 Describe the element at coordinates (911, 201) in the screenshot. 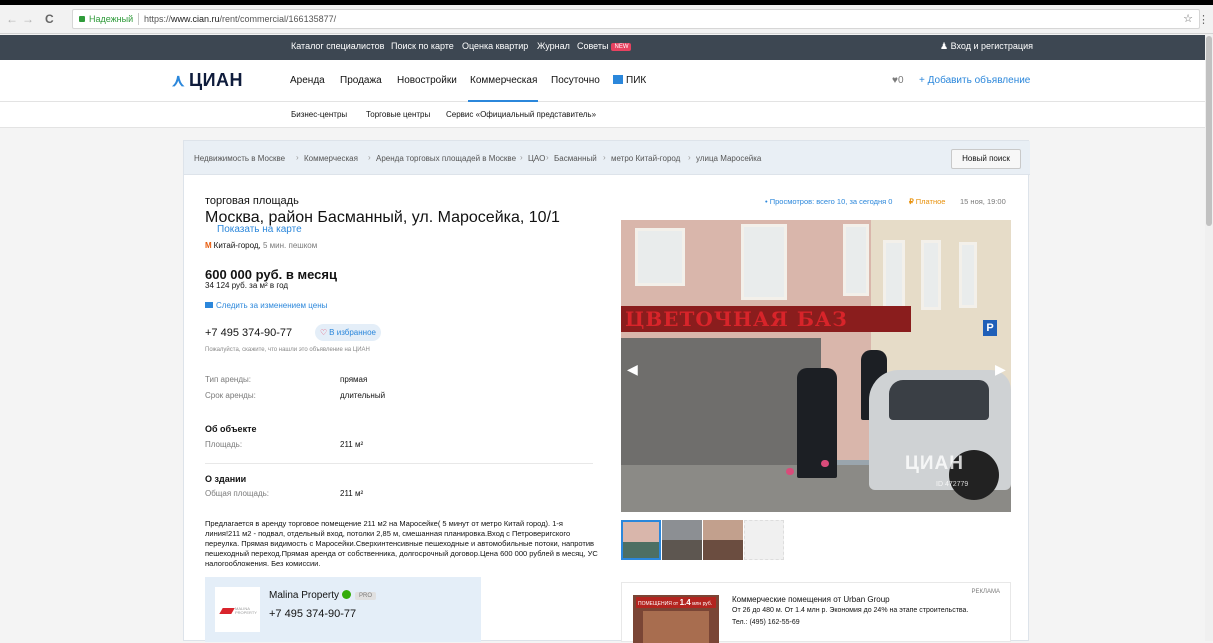

I see `ruble-icon: ₽` at that location.